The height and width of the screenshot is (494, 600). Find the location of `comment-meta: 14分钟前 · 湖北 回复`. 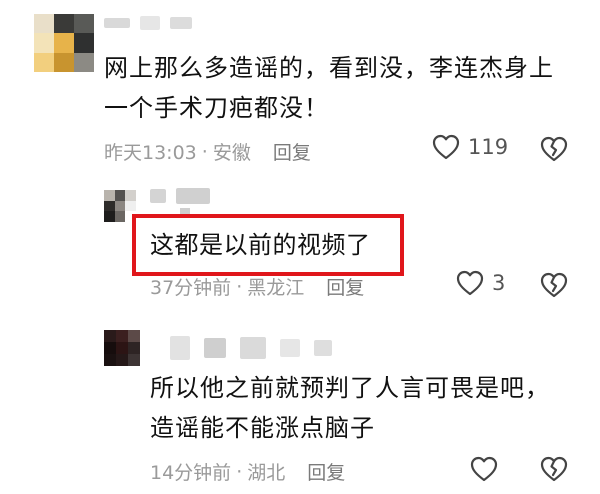

comment-meta: 14分钟前 · 湖北 回复 is located at coordinates (247, 471).